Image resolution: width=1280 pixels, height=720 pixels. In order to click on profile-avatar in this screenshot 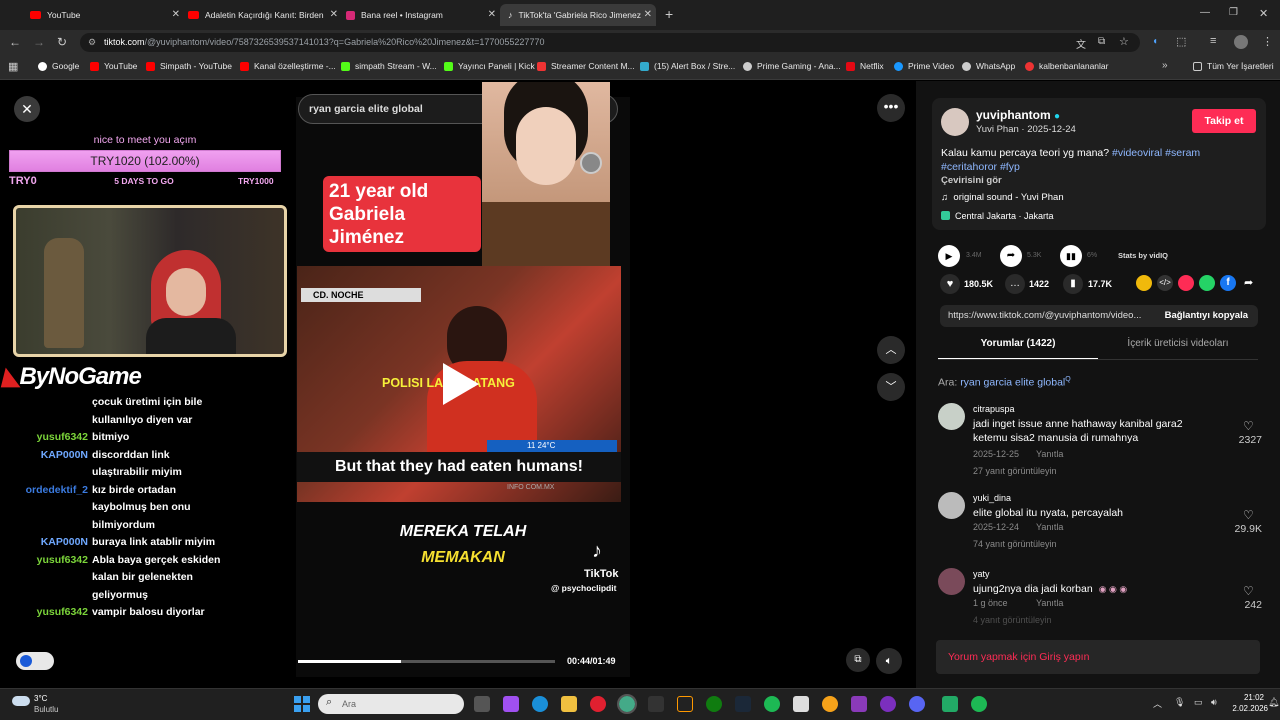, I will do `click(1241, 42)`.